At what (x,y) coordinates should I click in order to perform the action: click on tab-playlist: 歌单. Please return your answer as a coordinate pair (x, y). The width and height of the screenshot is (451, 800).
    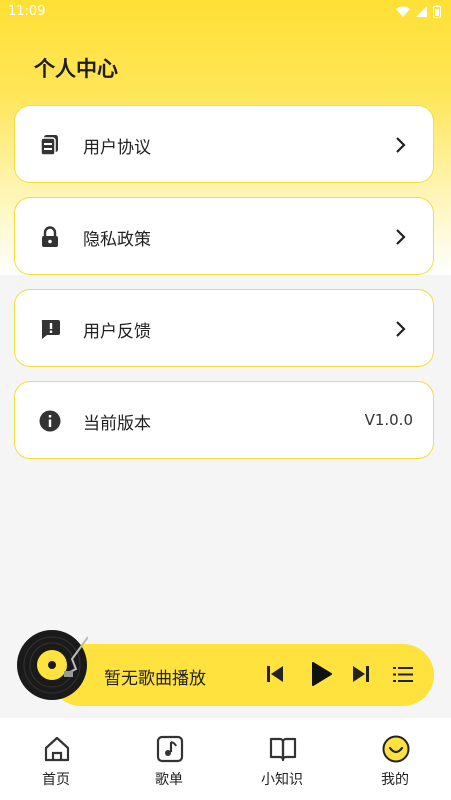
    Looking at the image, I should click on (169, 759).